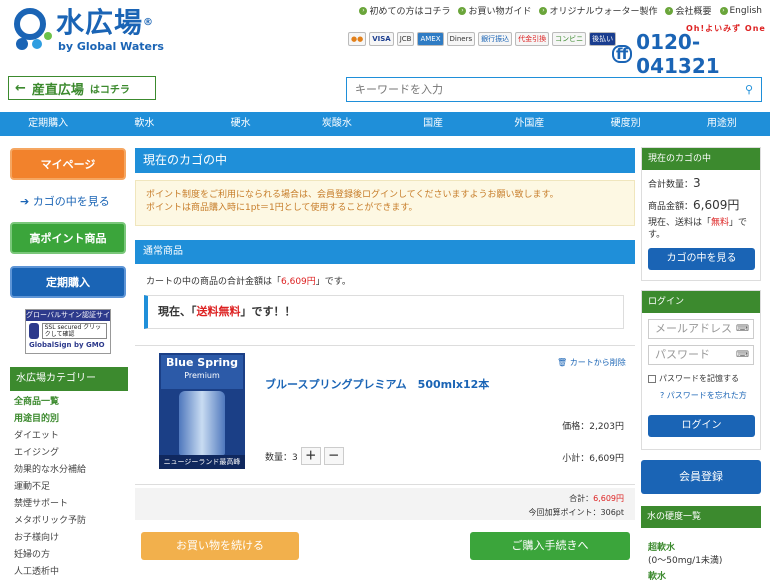 Image resolution: width=770 pixels, height=582 pixels. What do you see at coordinates (698, 229) in the screenshot?
I see `mini-cart-shipping: 現在、送料は「無料」です。` at bounding box center [698, 229].